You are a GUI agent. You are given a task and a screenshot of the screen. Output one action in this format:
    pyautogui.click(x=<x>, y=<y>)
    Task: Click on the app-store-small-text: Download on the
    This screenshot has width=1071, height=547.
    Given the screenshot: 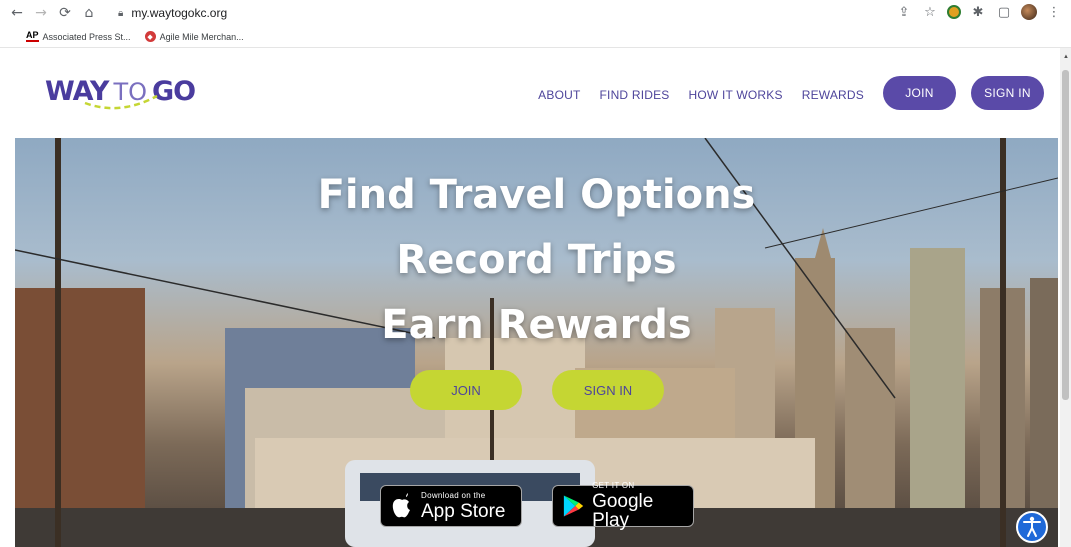 What is the action you would take?
    pyautogui.click(x=453, y=495)
    